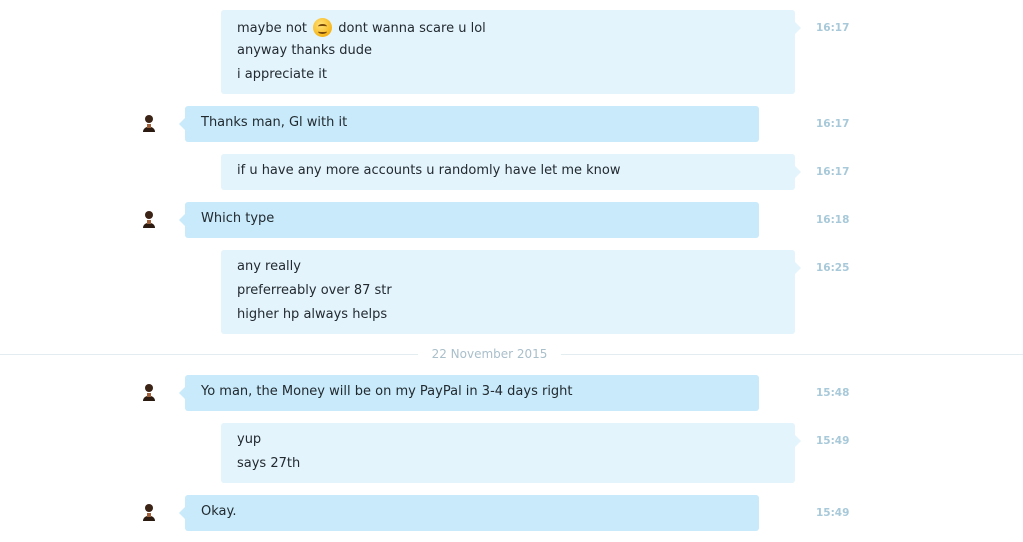 This screenshot has width=1023, height=542. What do you see at coordinates (282, 74) in the screenshot?
I see `message-text: i appreciate it` at bounding box center [282, 74].